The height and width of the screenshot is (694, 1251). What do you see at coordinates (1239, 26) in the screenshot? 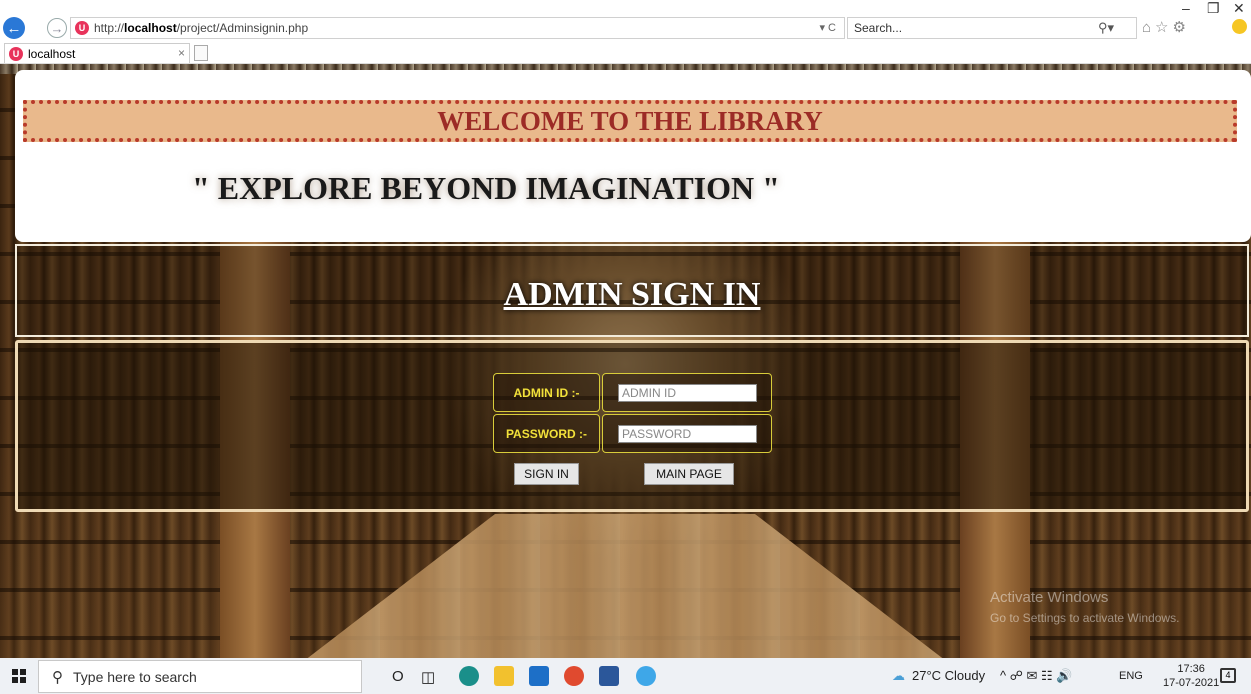
I see `feedback-smiley-icon` at bounding box center [1239, 26].